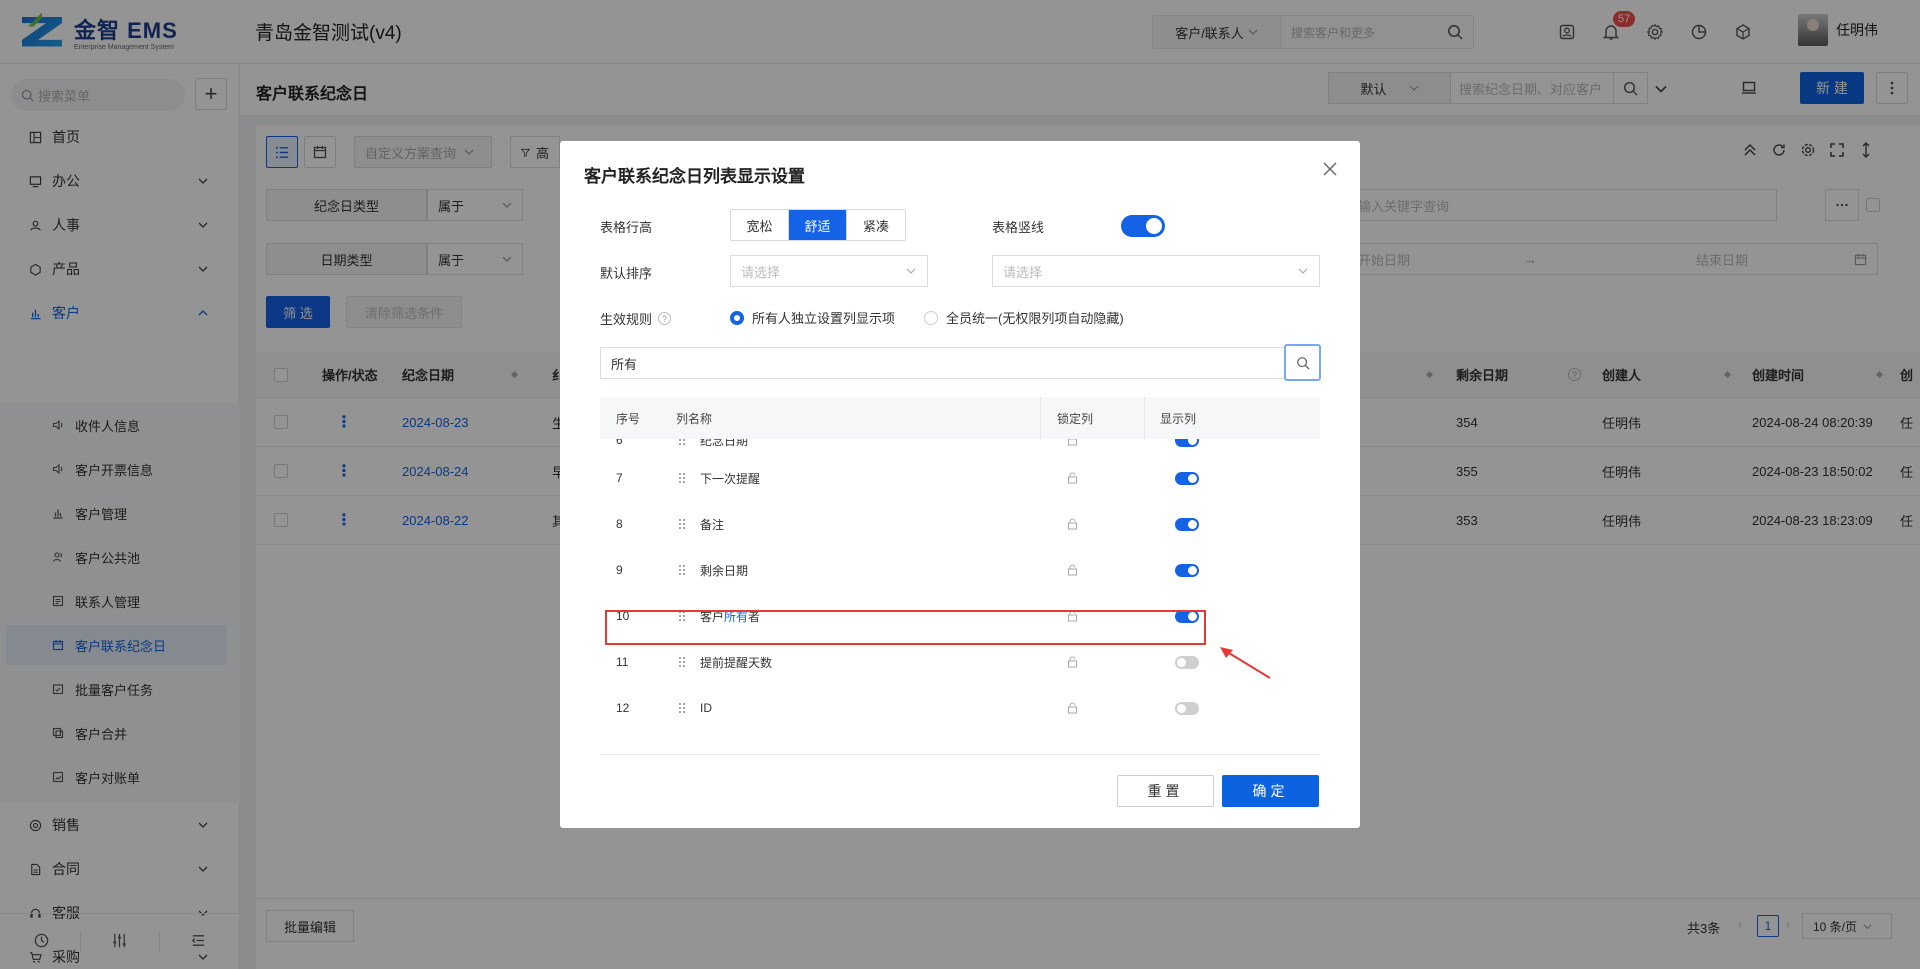 Image resolution: width=1920 pixels, height=969 pixels. I want to click on column-row: 7 下一次提醒, so click(960, 478).